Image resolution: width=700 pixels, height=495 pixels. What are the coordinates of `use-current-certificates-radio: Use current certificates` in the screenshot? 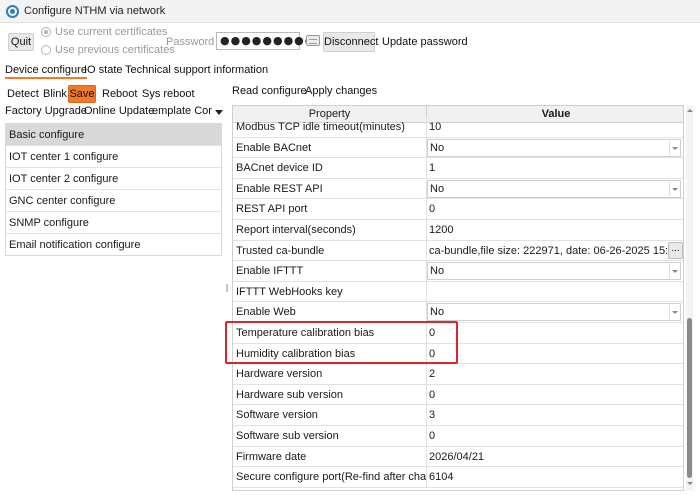 It's located at (104, 32).